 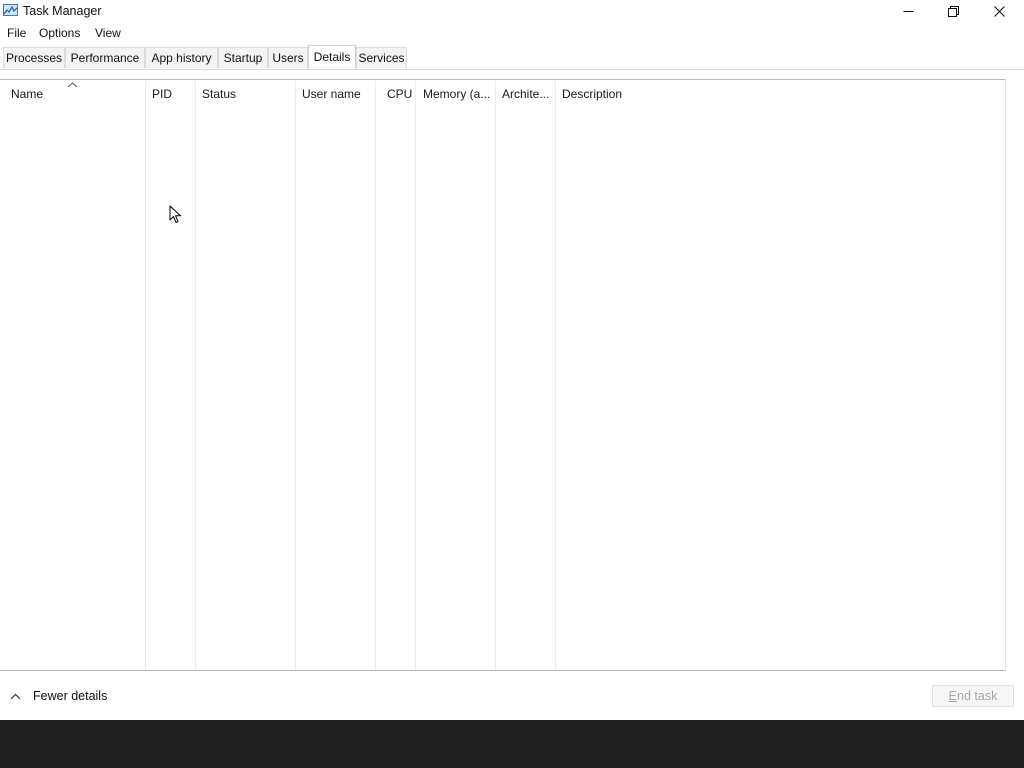 I want to click on tab-startup: Startup, so click(x=243, y=57).